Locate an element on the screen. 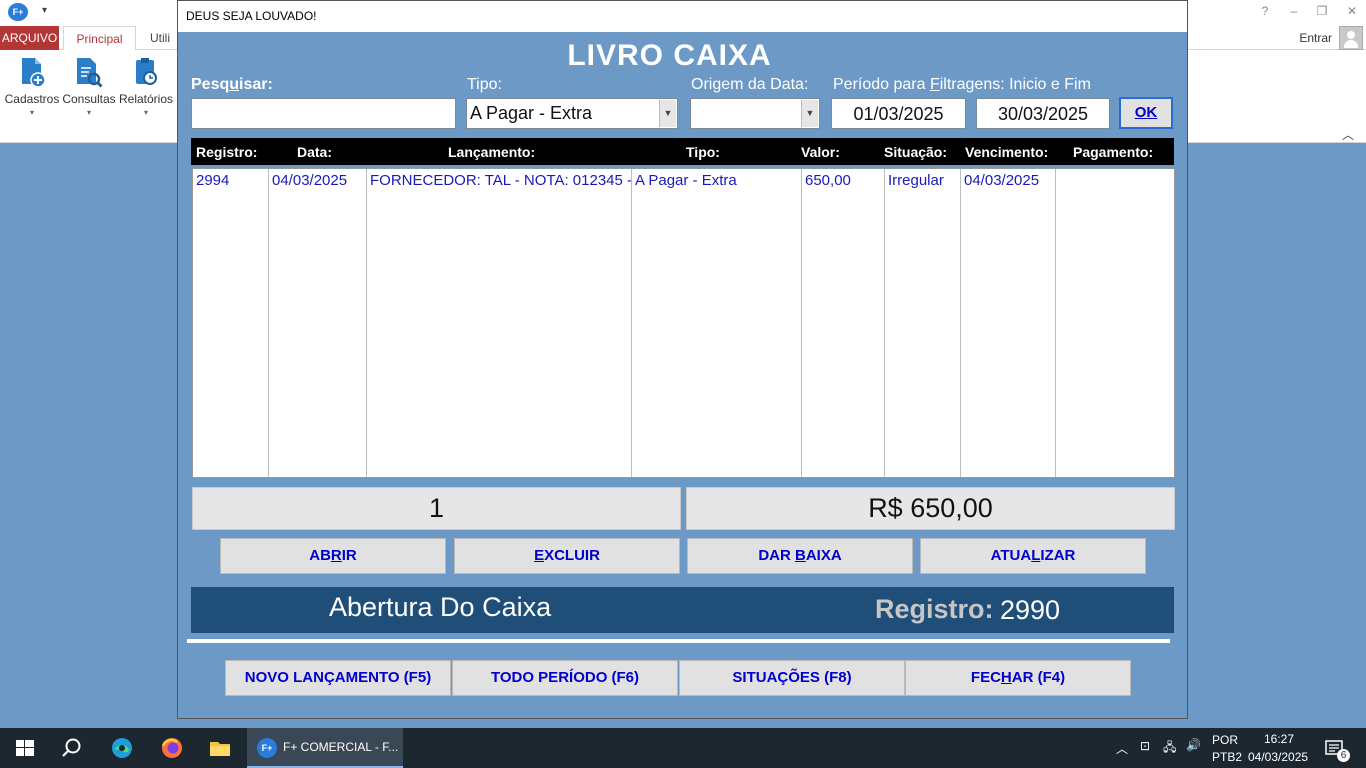 This screenshot has width=1366, height=768. clock-date: 04/03/2025 is located at coordinates (1278, 757).